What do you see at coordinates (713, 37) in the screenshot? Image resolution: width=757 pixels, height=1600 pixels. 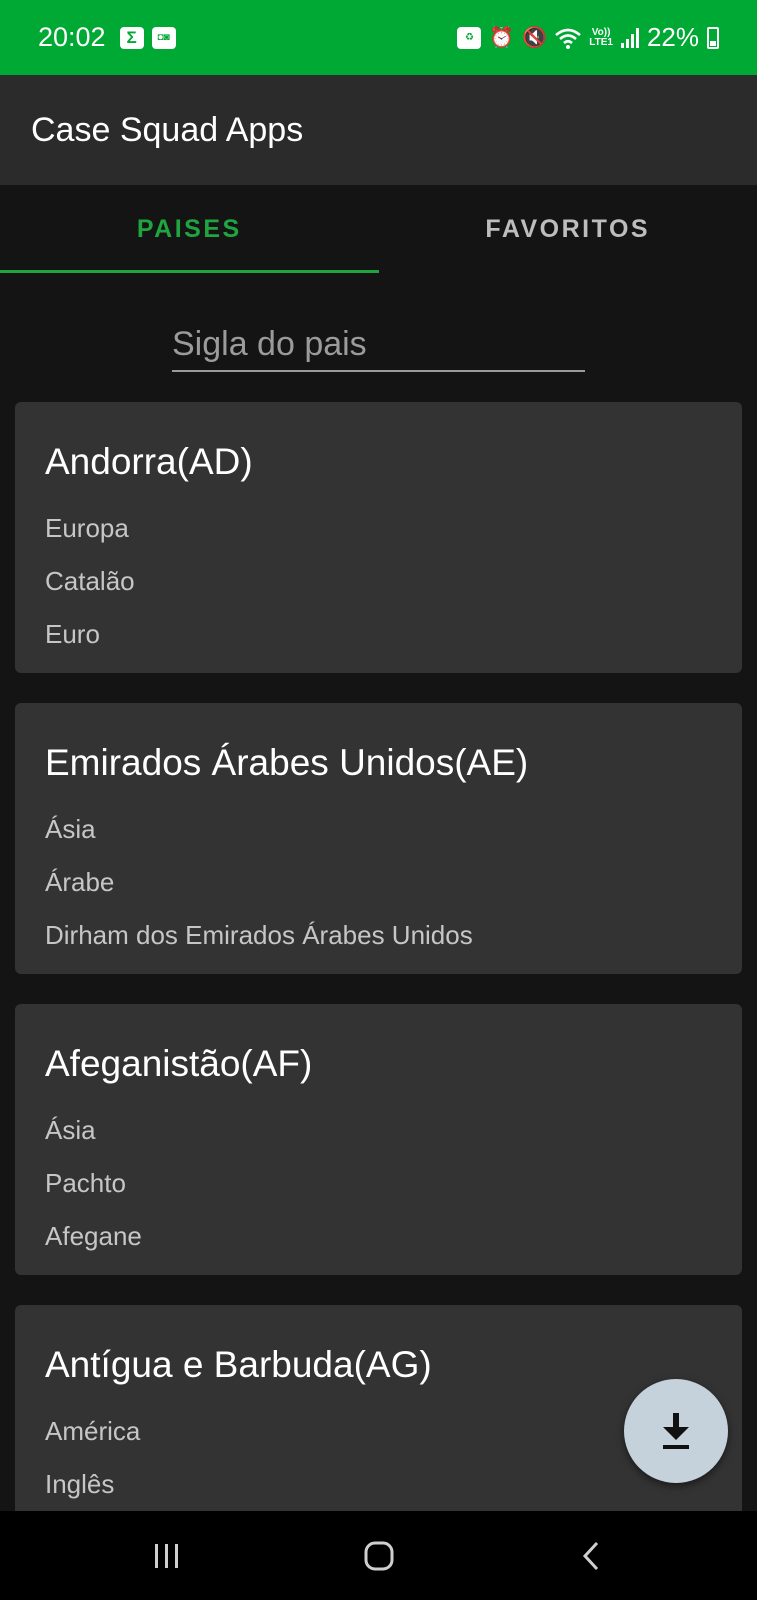 I see `battery-icon` at bounding box center [713, 37].